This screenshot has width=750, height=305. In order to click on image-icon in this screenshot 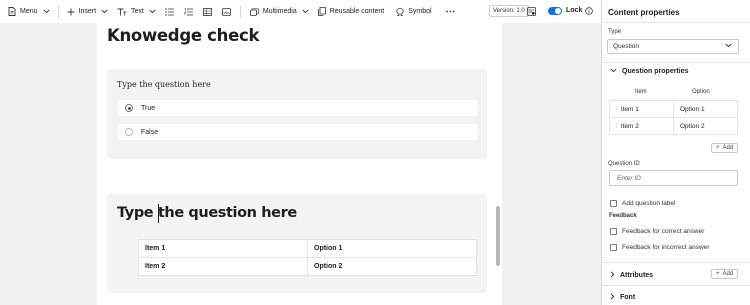, I will do `click(226, 11)`.